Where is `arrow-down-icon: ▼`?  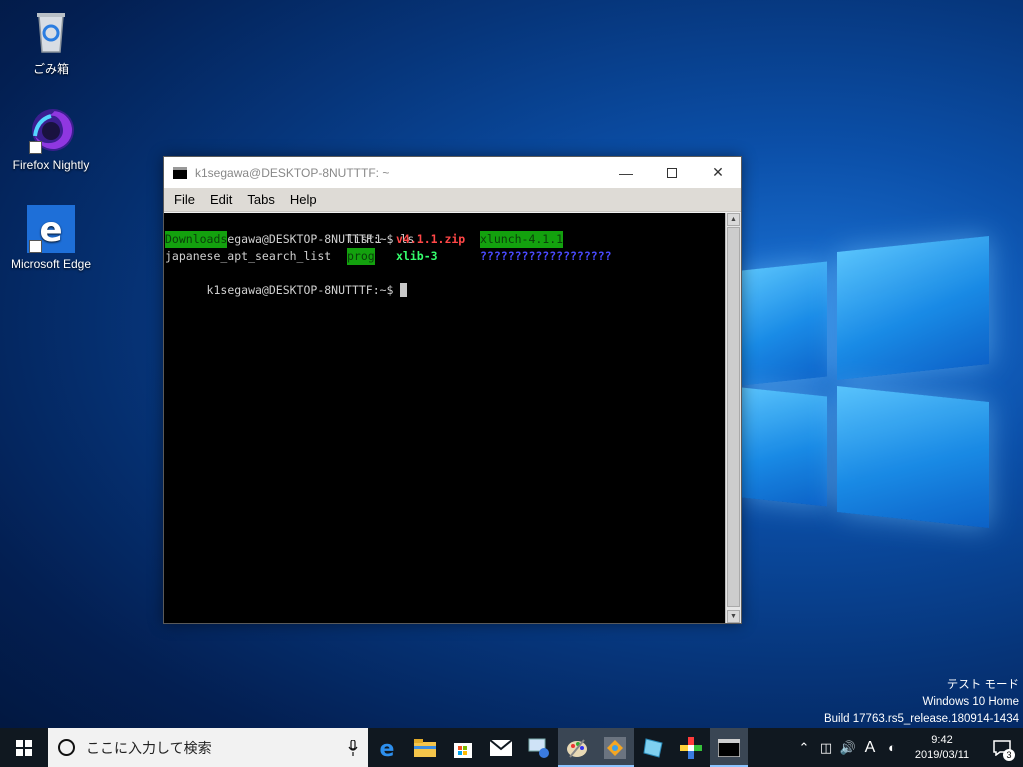 arrow-down-icon: ▼ is located at coordinates (733, 616).